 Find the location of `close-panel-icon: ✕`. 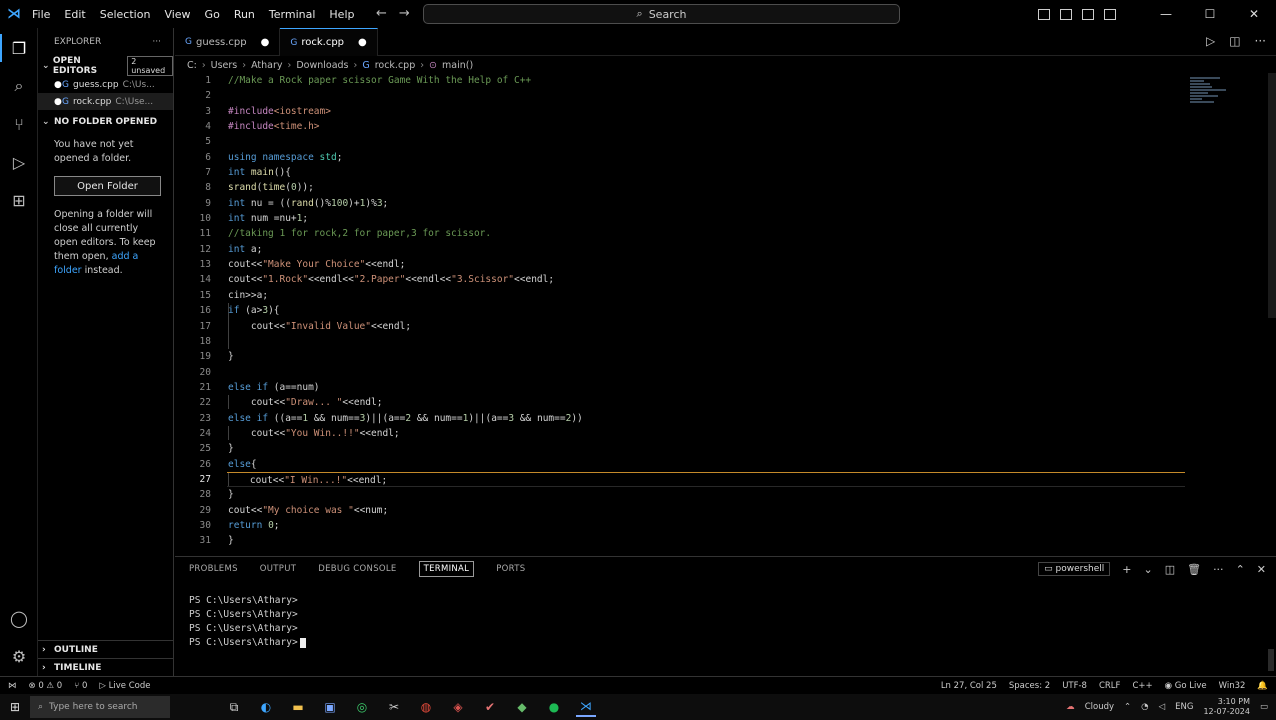

close-panel-icon: ✕ is located at coordinates (1261, 569).